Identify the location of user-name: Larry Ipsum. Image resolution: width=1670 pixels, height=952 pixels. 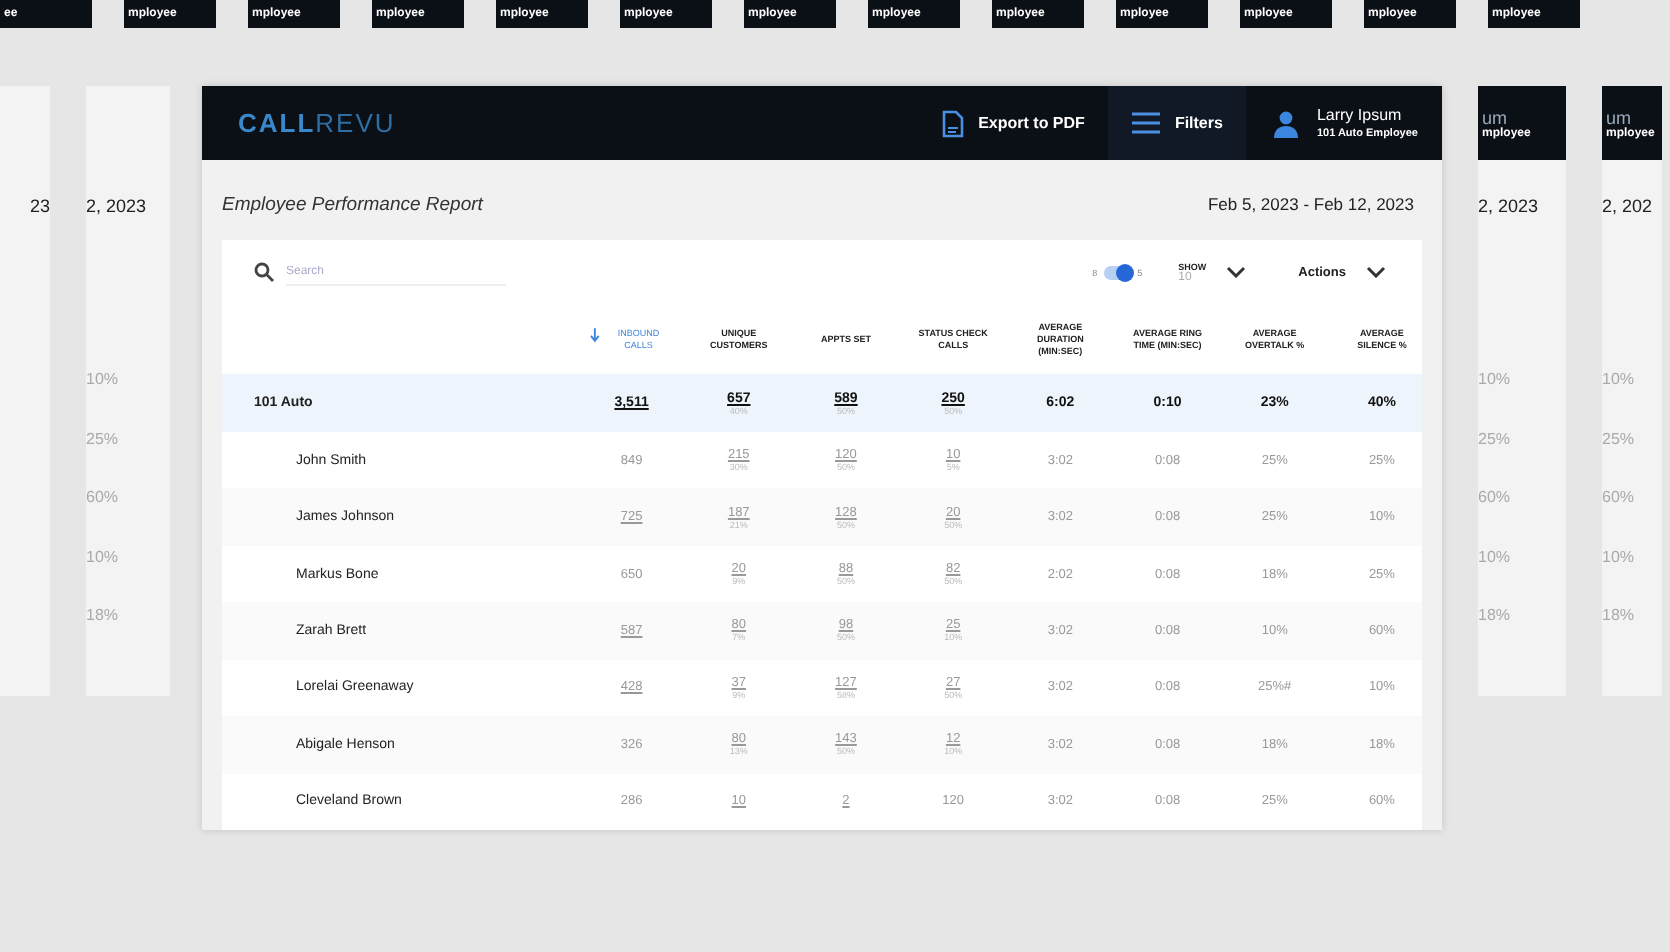
(1360, 115).